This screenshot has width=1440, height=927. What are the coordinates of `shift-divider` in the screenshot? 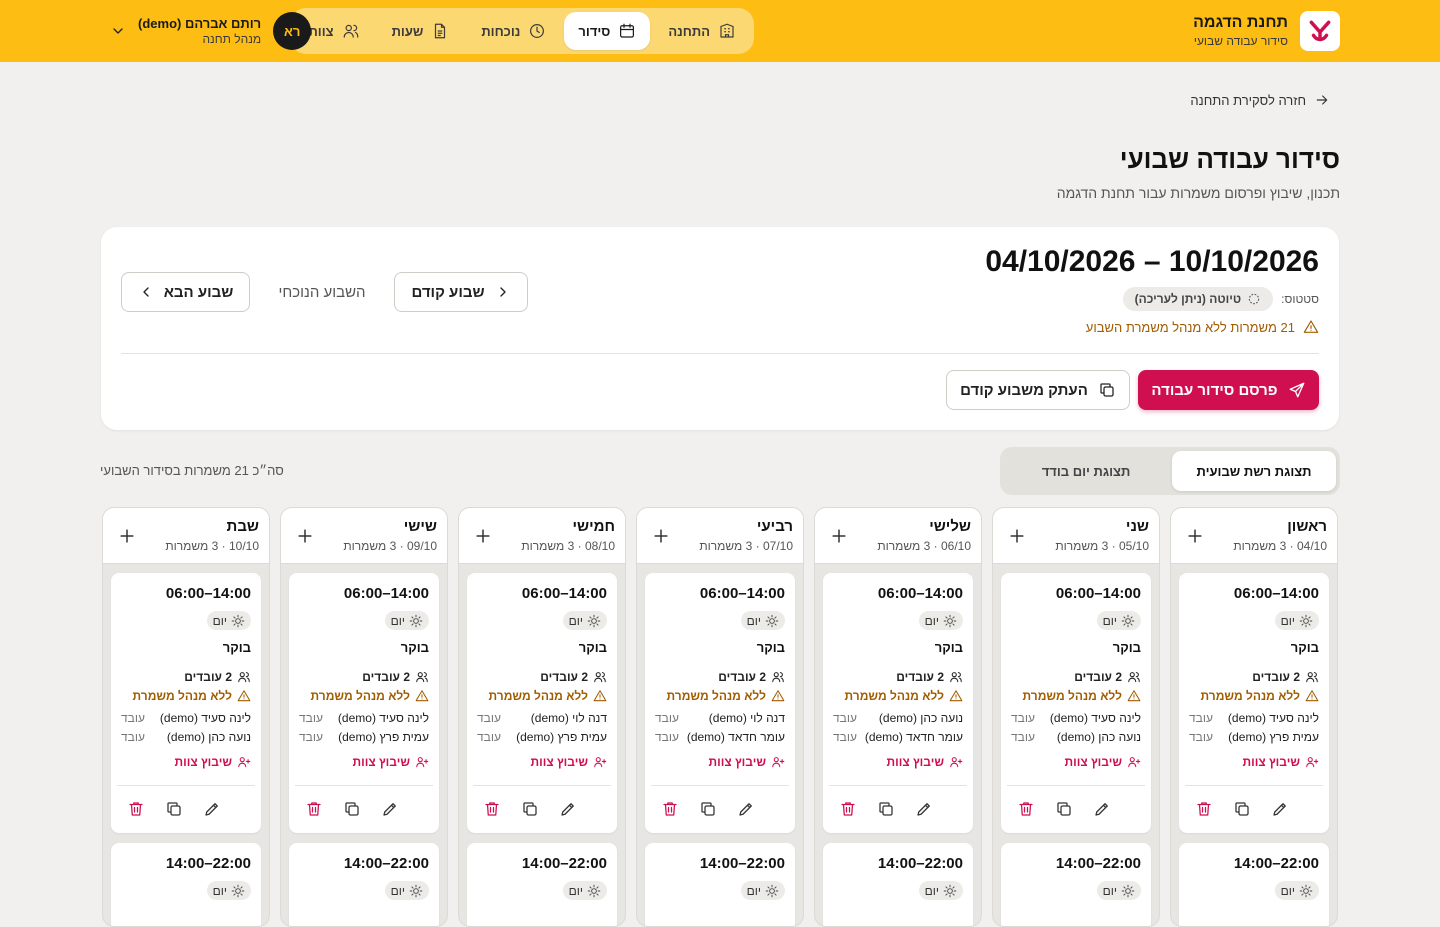 It's located at (1254, 785).